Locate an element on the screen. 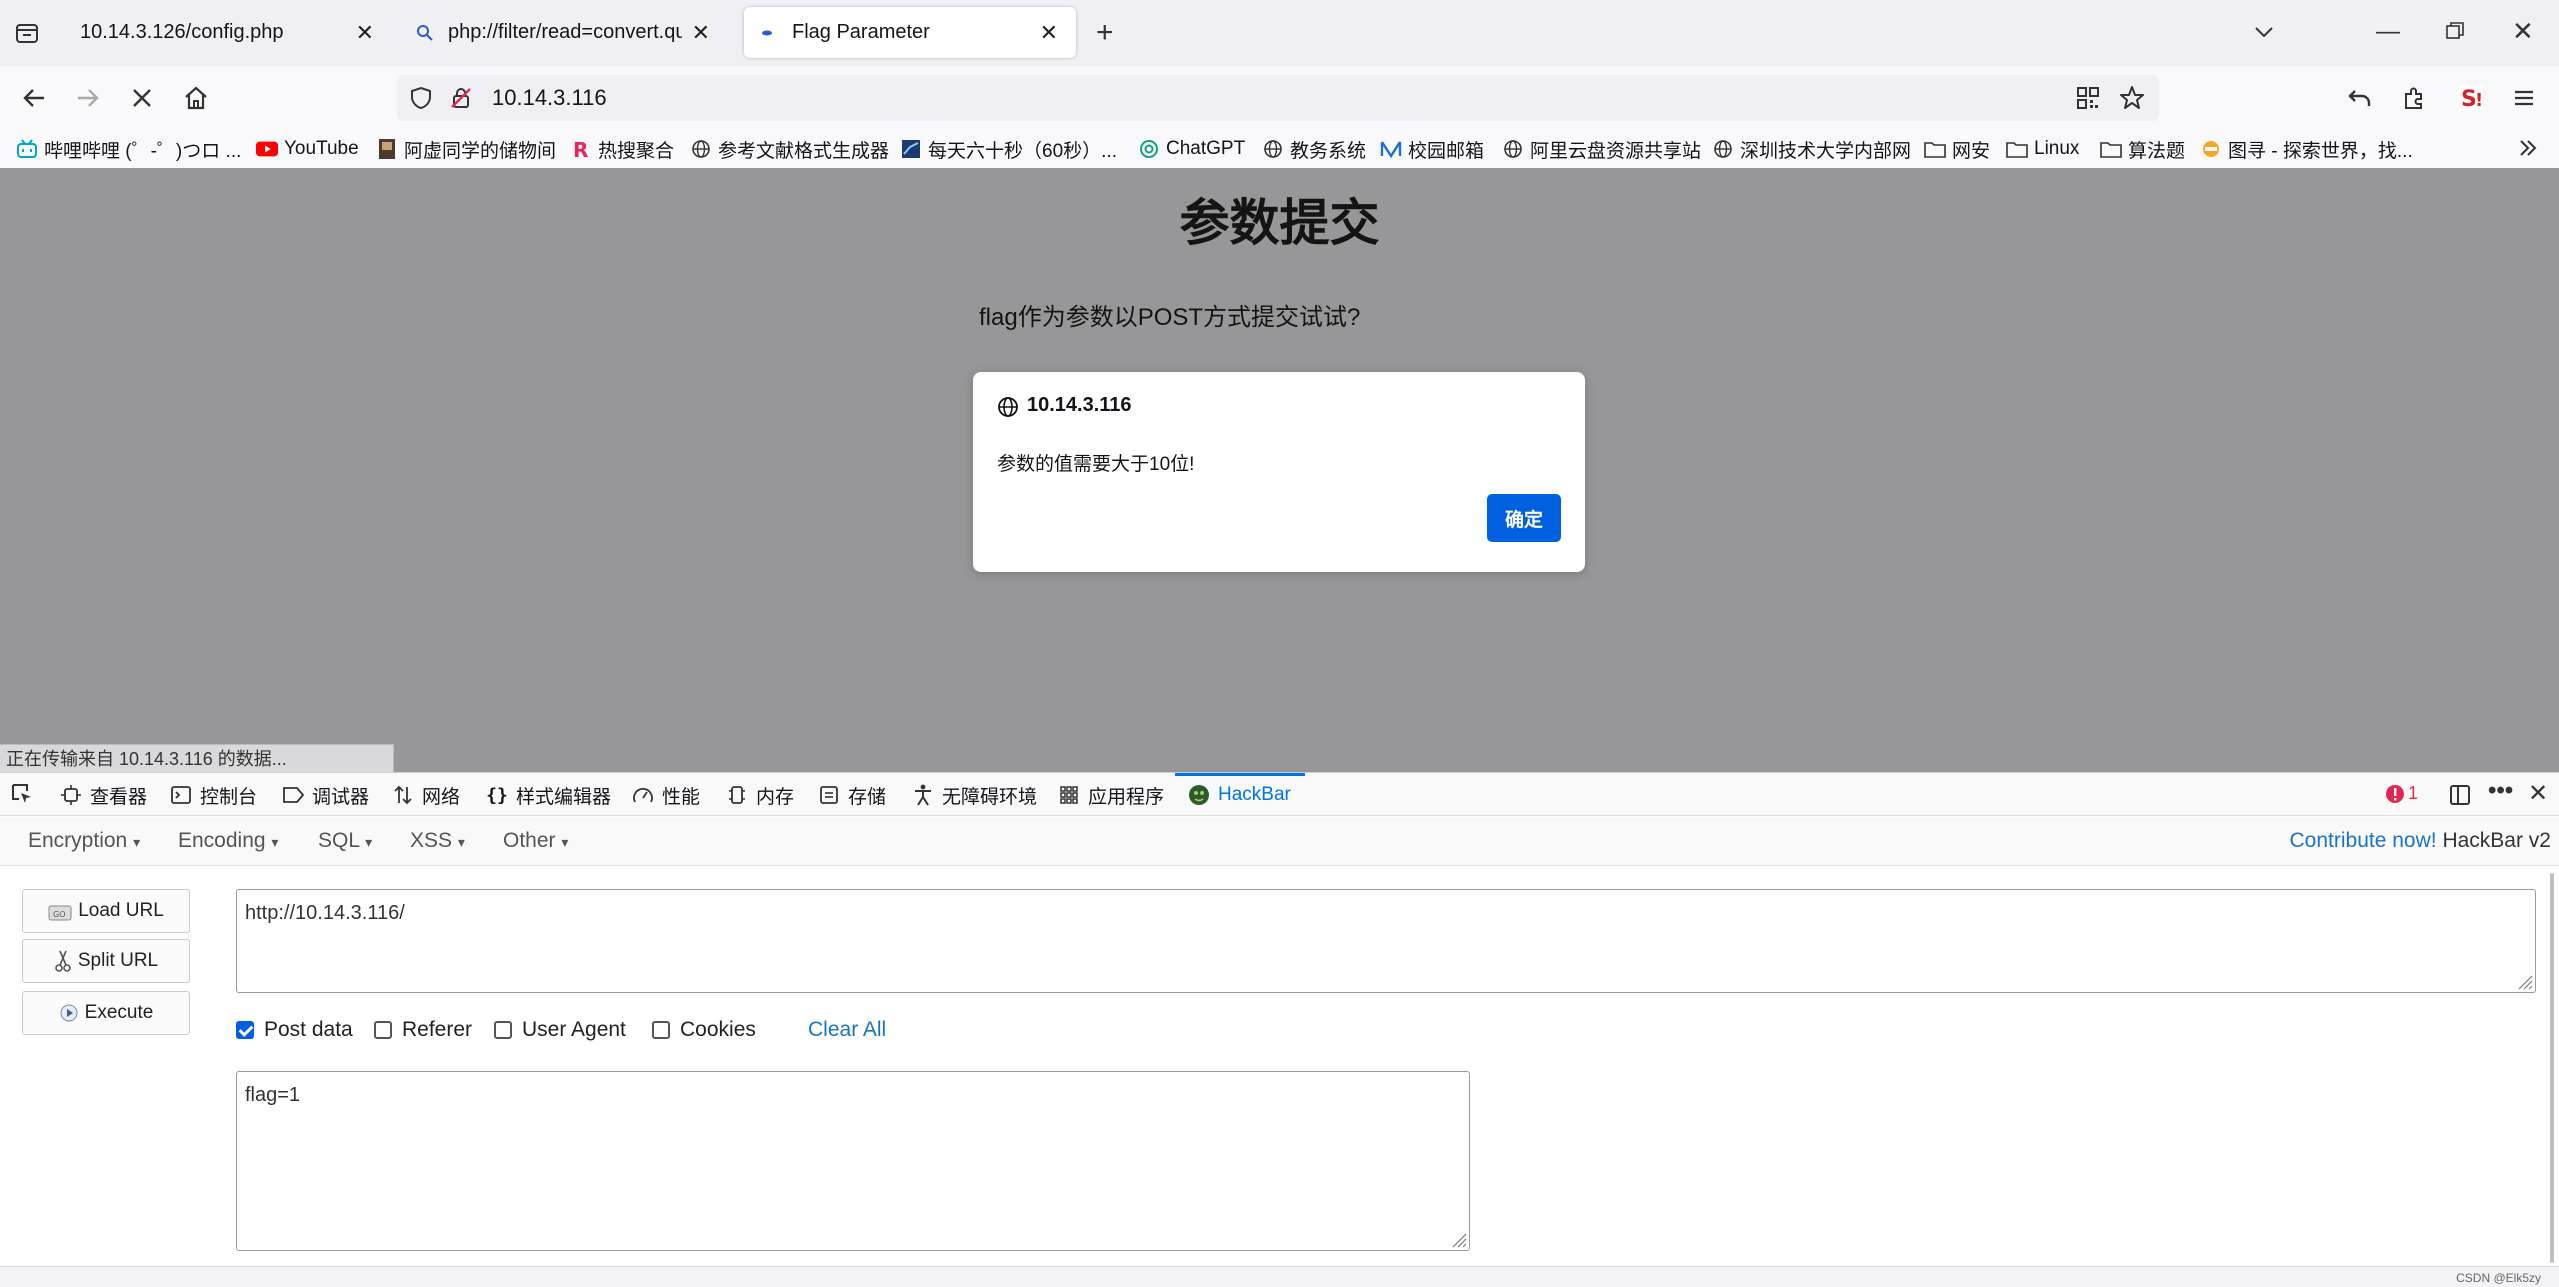  insecure-lock-icon is located at coordinates (461, 100).